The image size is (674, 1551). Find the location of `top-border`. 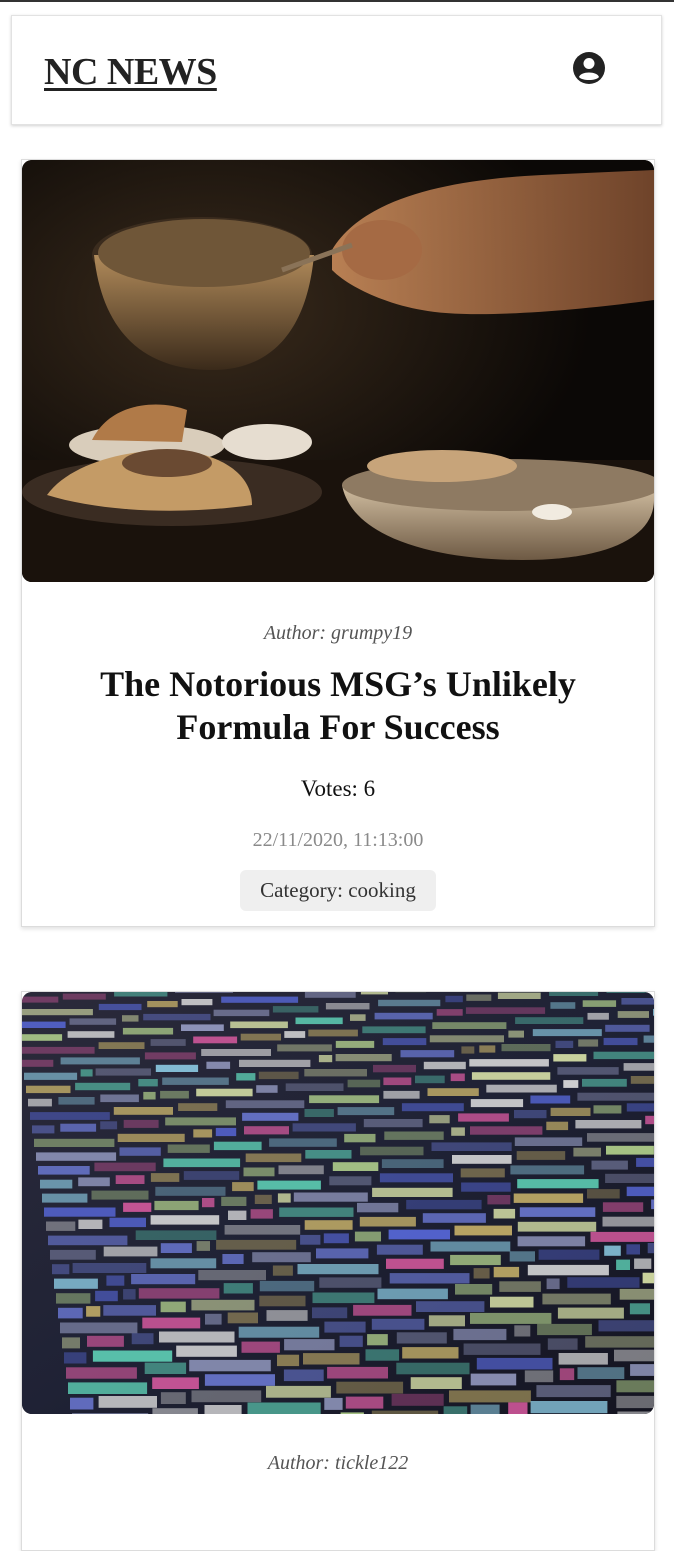

top-border is located at coordinates (337, 1).